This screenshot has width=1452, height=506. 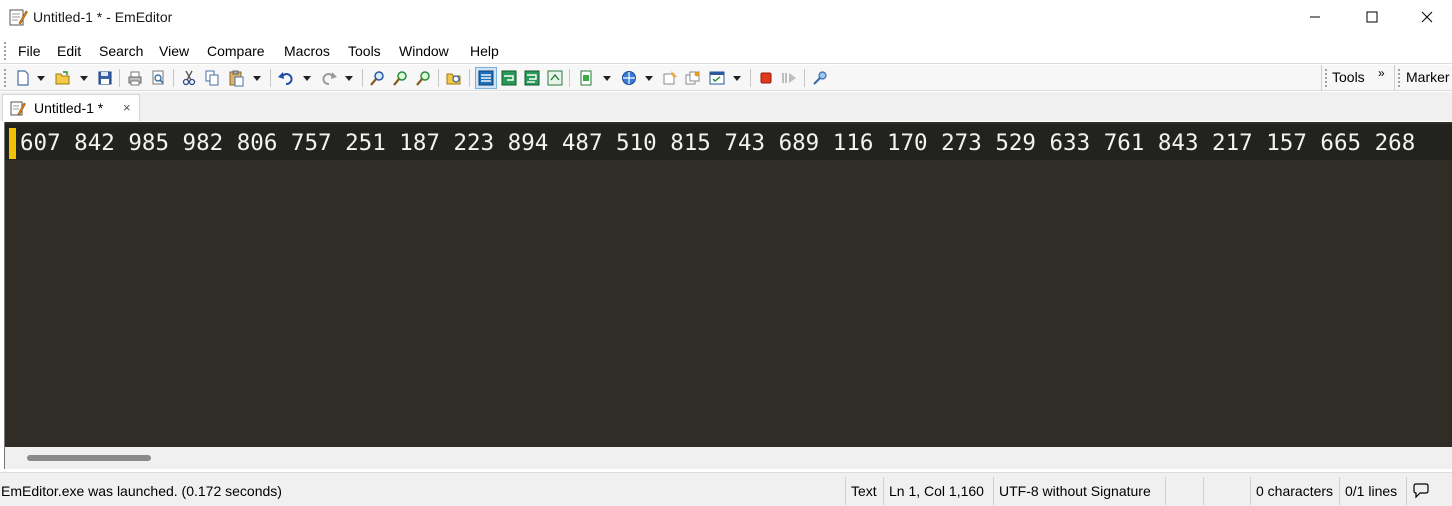 I want to click on marker-toolbar-label: Marker, so click(x=1428, y=77).